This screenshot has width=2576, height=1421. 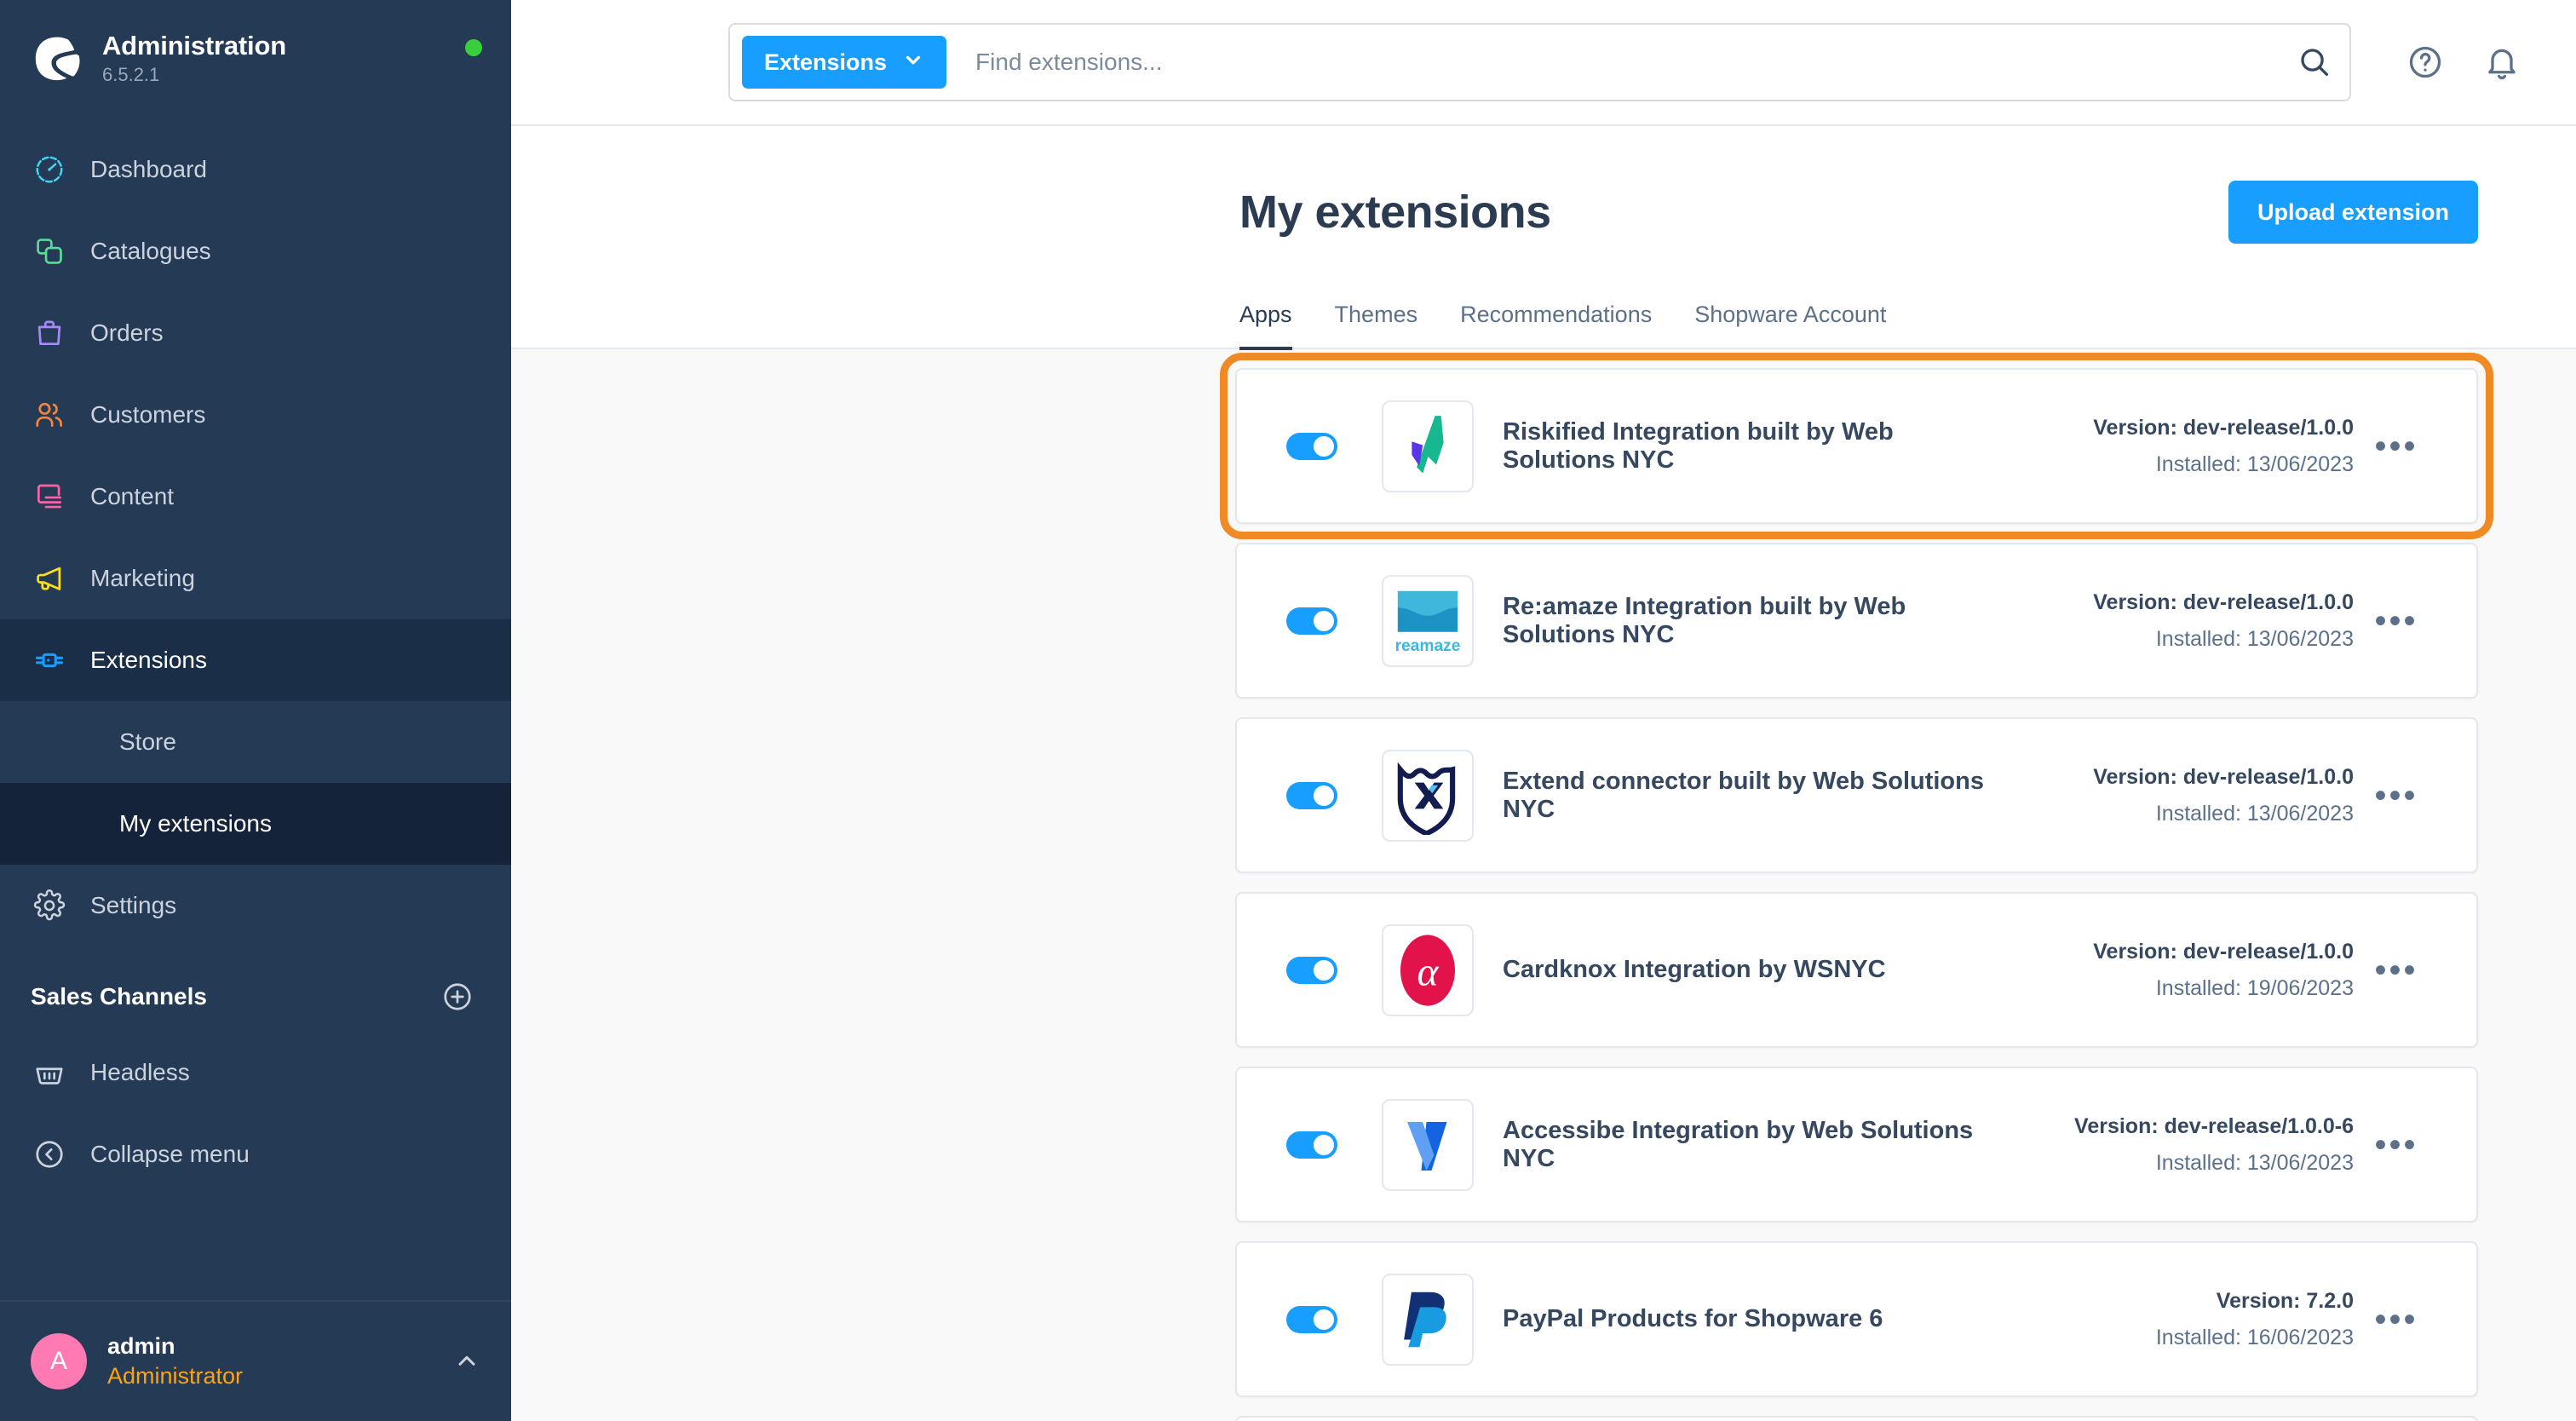 I want to click on plus-circle-icon, so click(x=457, y=997).